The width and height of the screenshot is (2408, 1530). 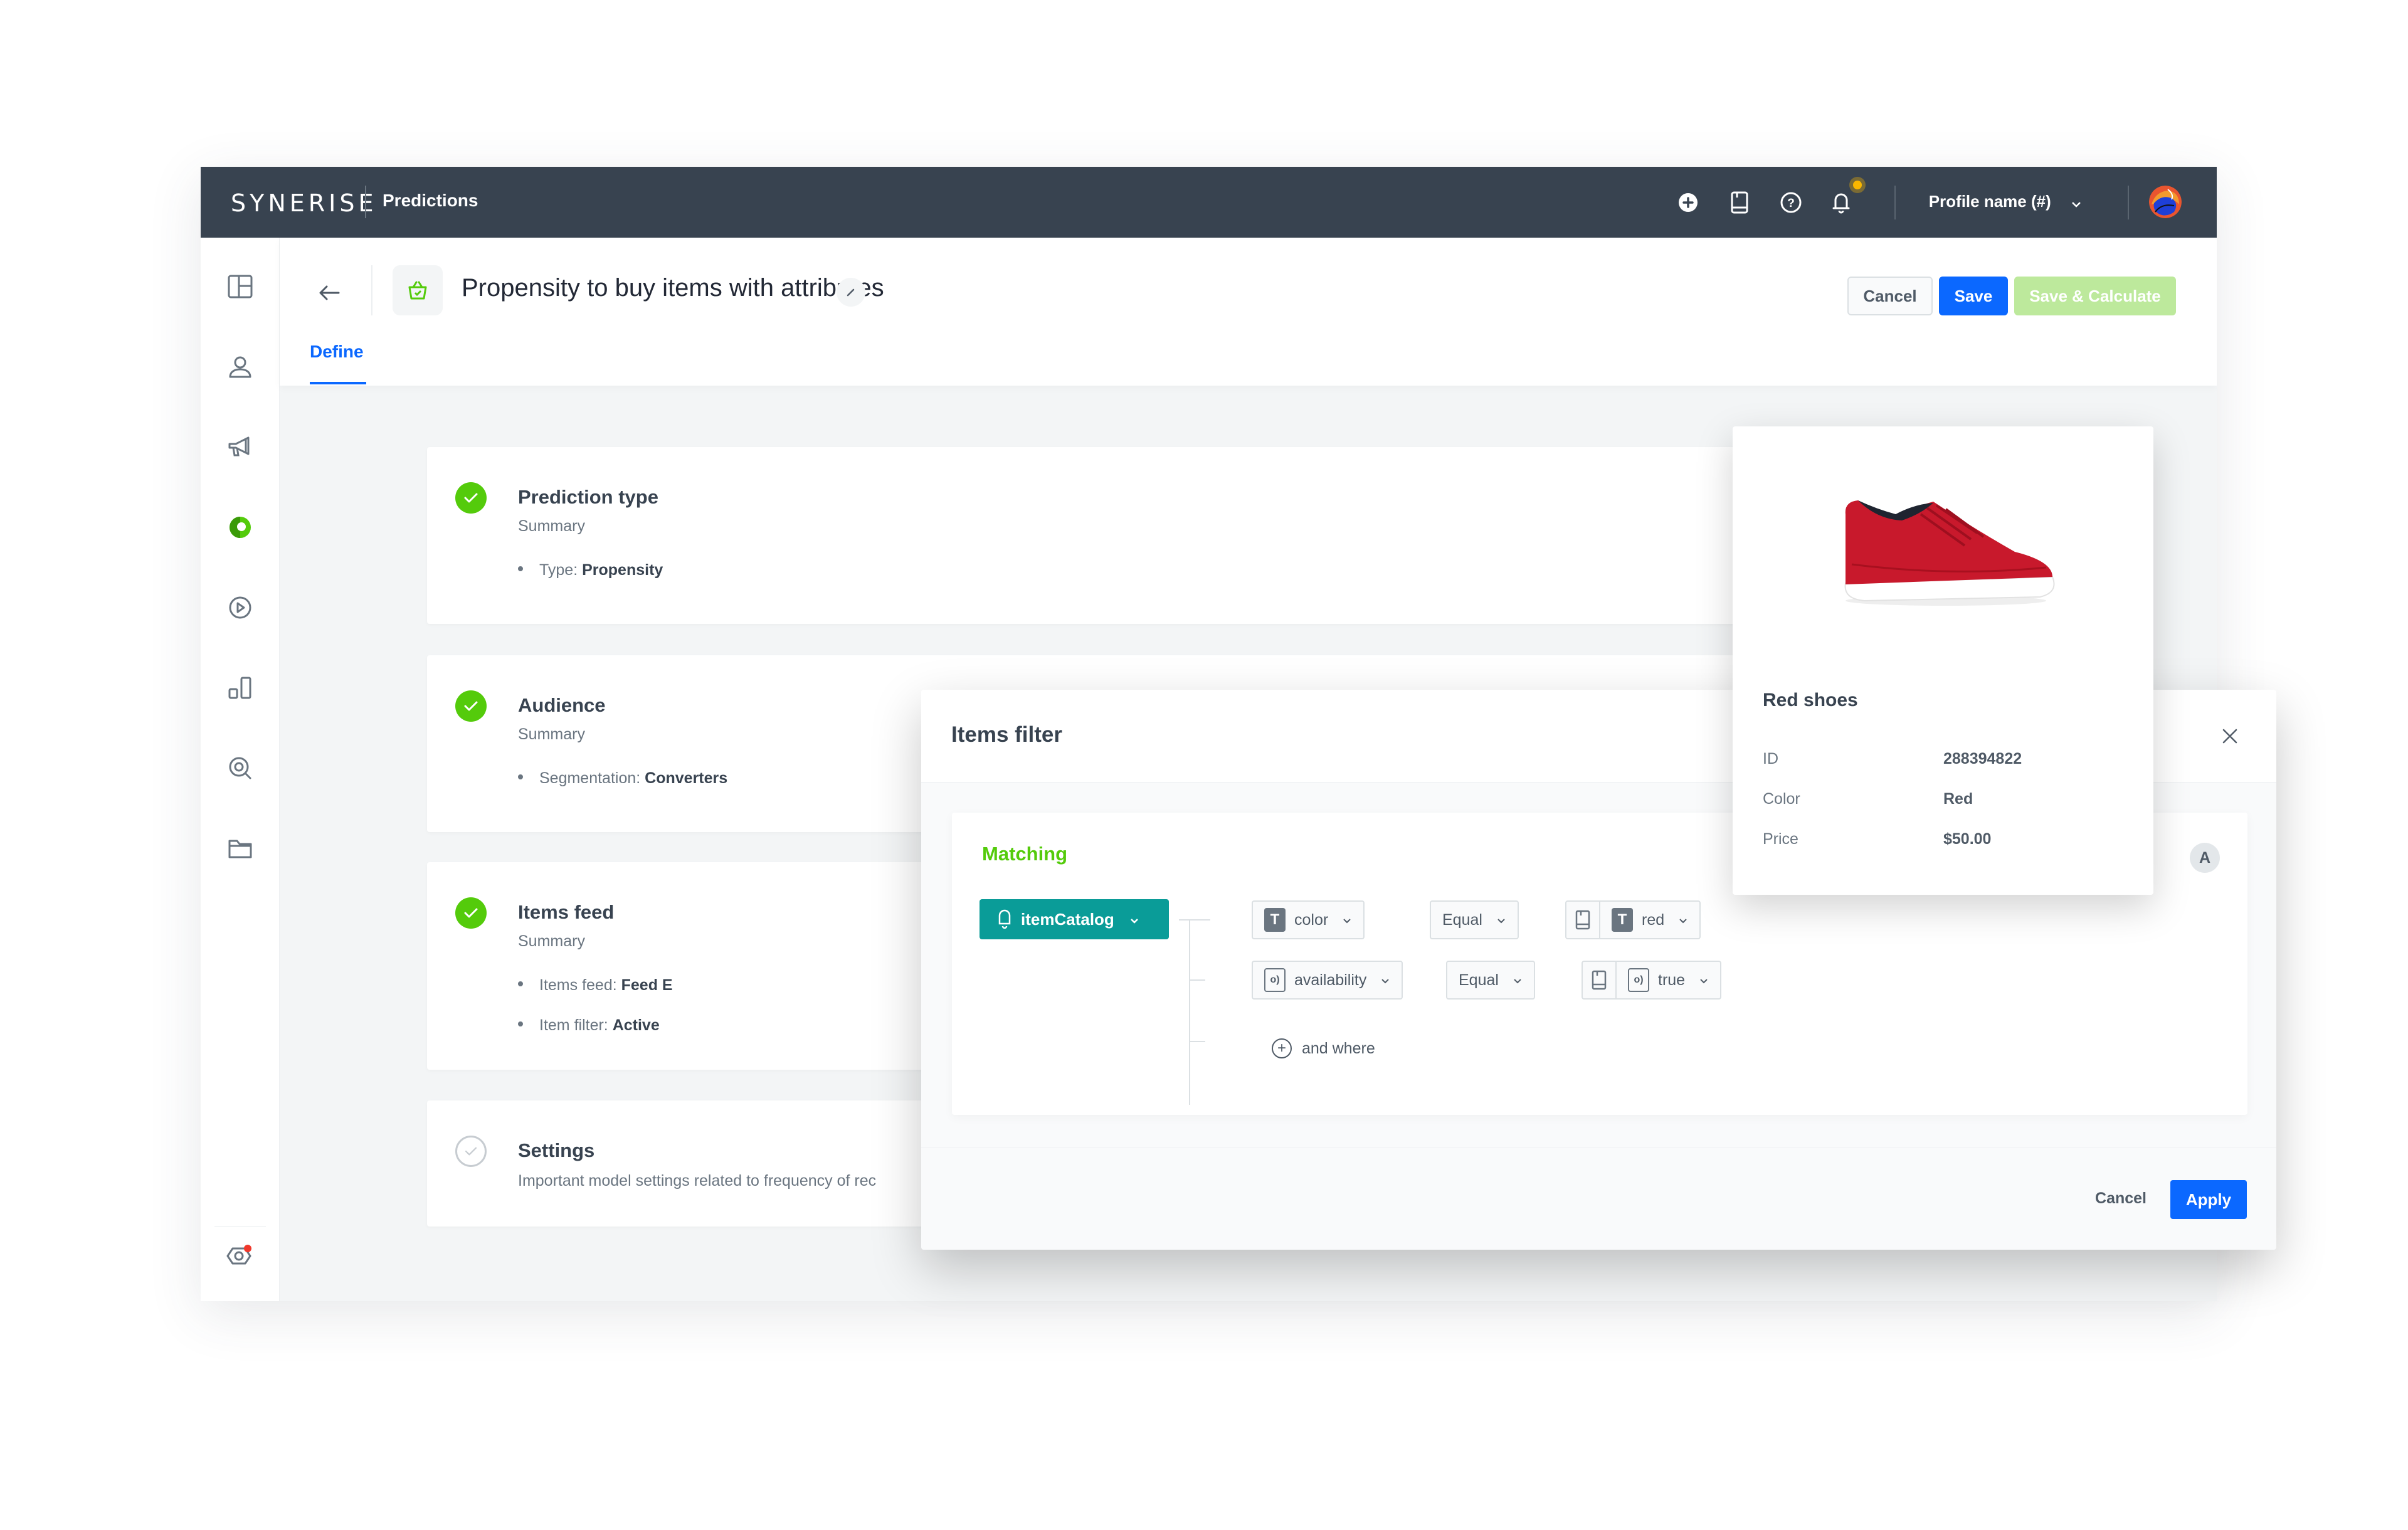 I want to click on campaigns-icon, so click(x=239, y=446).